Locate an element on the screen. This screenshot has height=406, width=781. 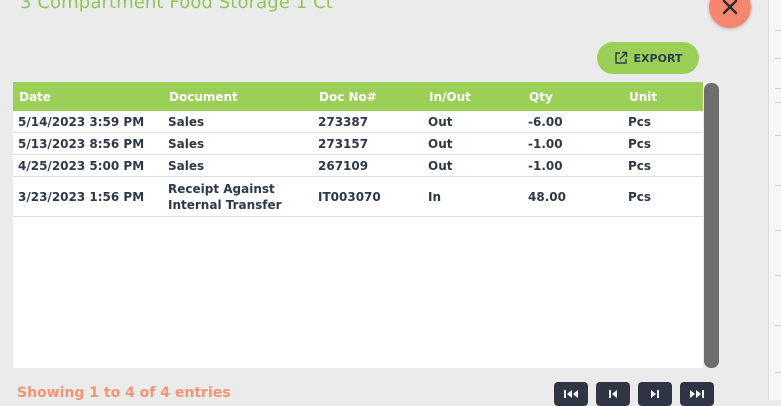
cell-date: 4/25/2023 5:00 PM is located at coordinates (88, 165).